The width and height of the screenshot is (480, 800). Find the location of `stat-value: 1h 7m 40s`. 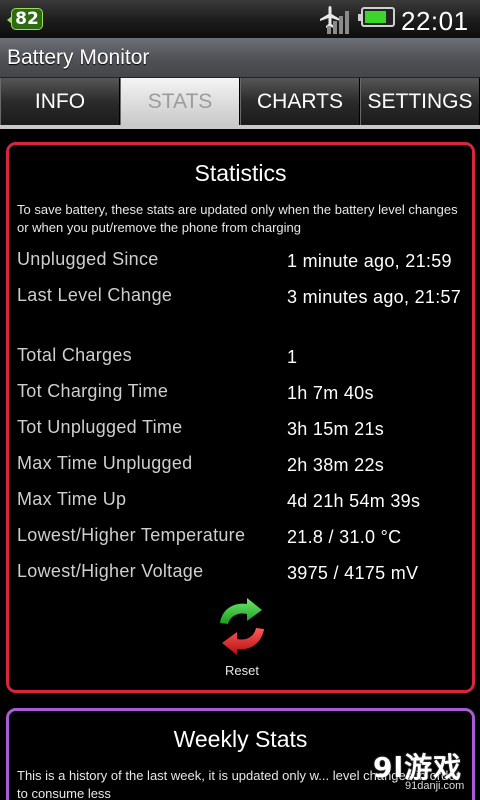

stat-value: 1h 7m 40s is located at coordinates (330, 393).